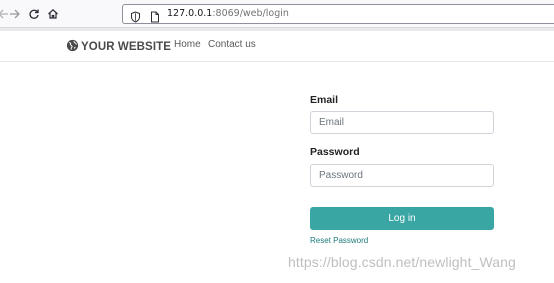  What do you see at coordinates (277, 46) in the screenshot?
I see `site-header: YOUR WEBSITE Home Contact us` at bounding box center [277, 46].